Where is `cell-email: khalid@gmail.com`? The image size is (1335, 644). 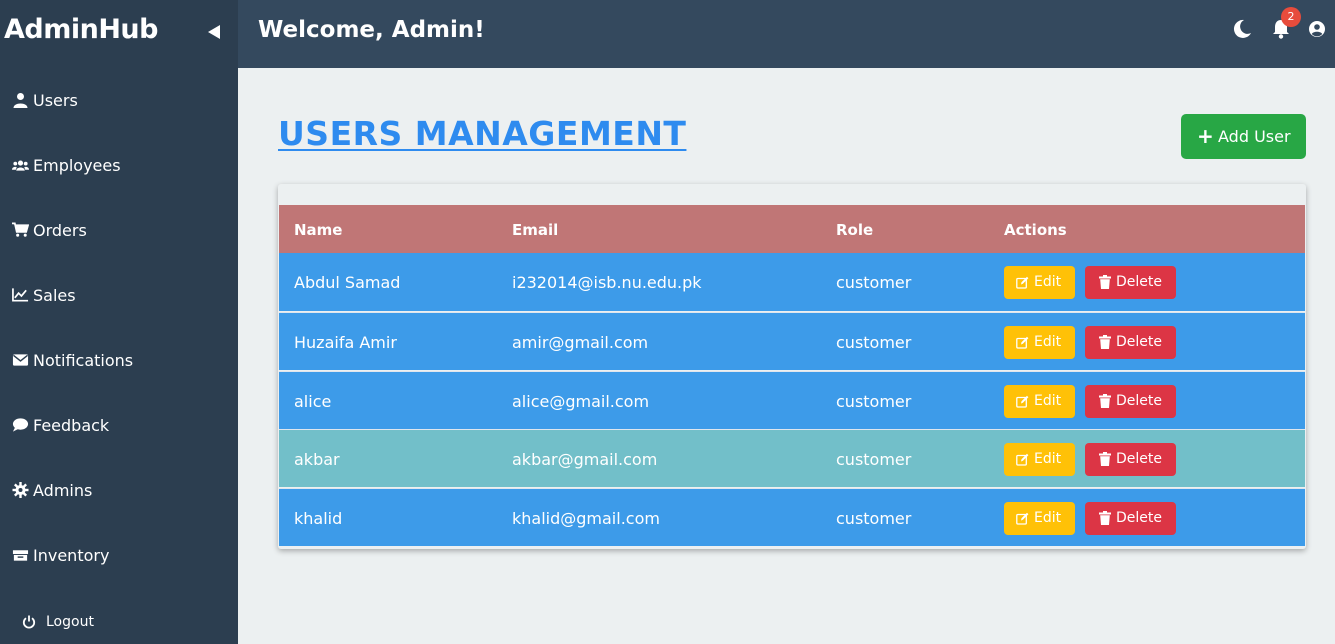 cell-email: khalid@gmail.com is located at coordinates (586, 519).